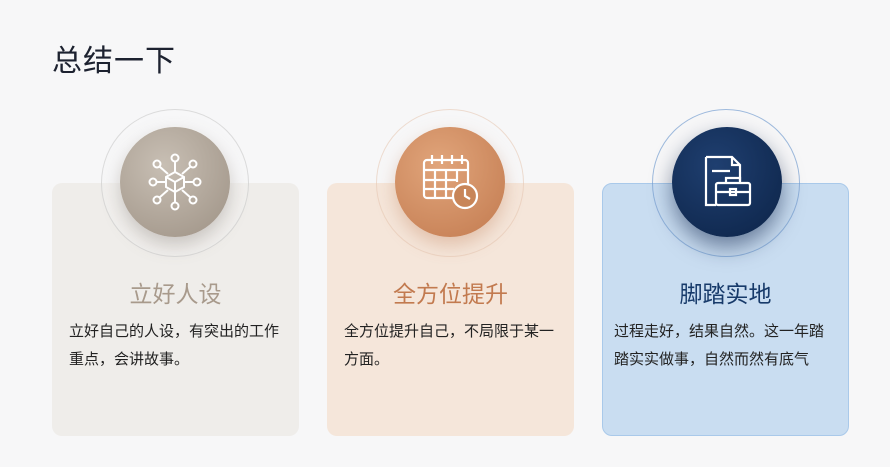 The width and height of the screenshot is (890, 467). Describe the element at coordinates (174, 345) in the screenshot. I see `card-body-persona: 立好自己的人设，有突出的工作重点，会讲故事。` at that location.